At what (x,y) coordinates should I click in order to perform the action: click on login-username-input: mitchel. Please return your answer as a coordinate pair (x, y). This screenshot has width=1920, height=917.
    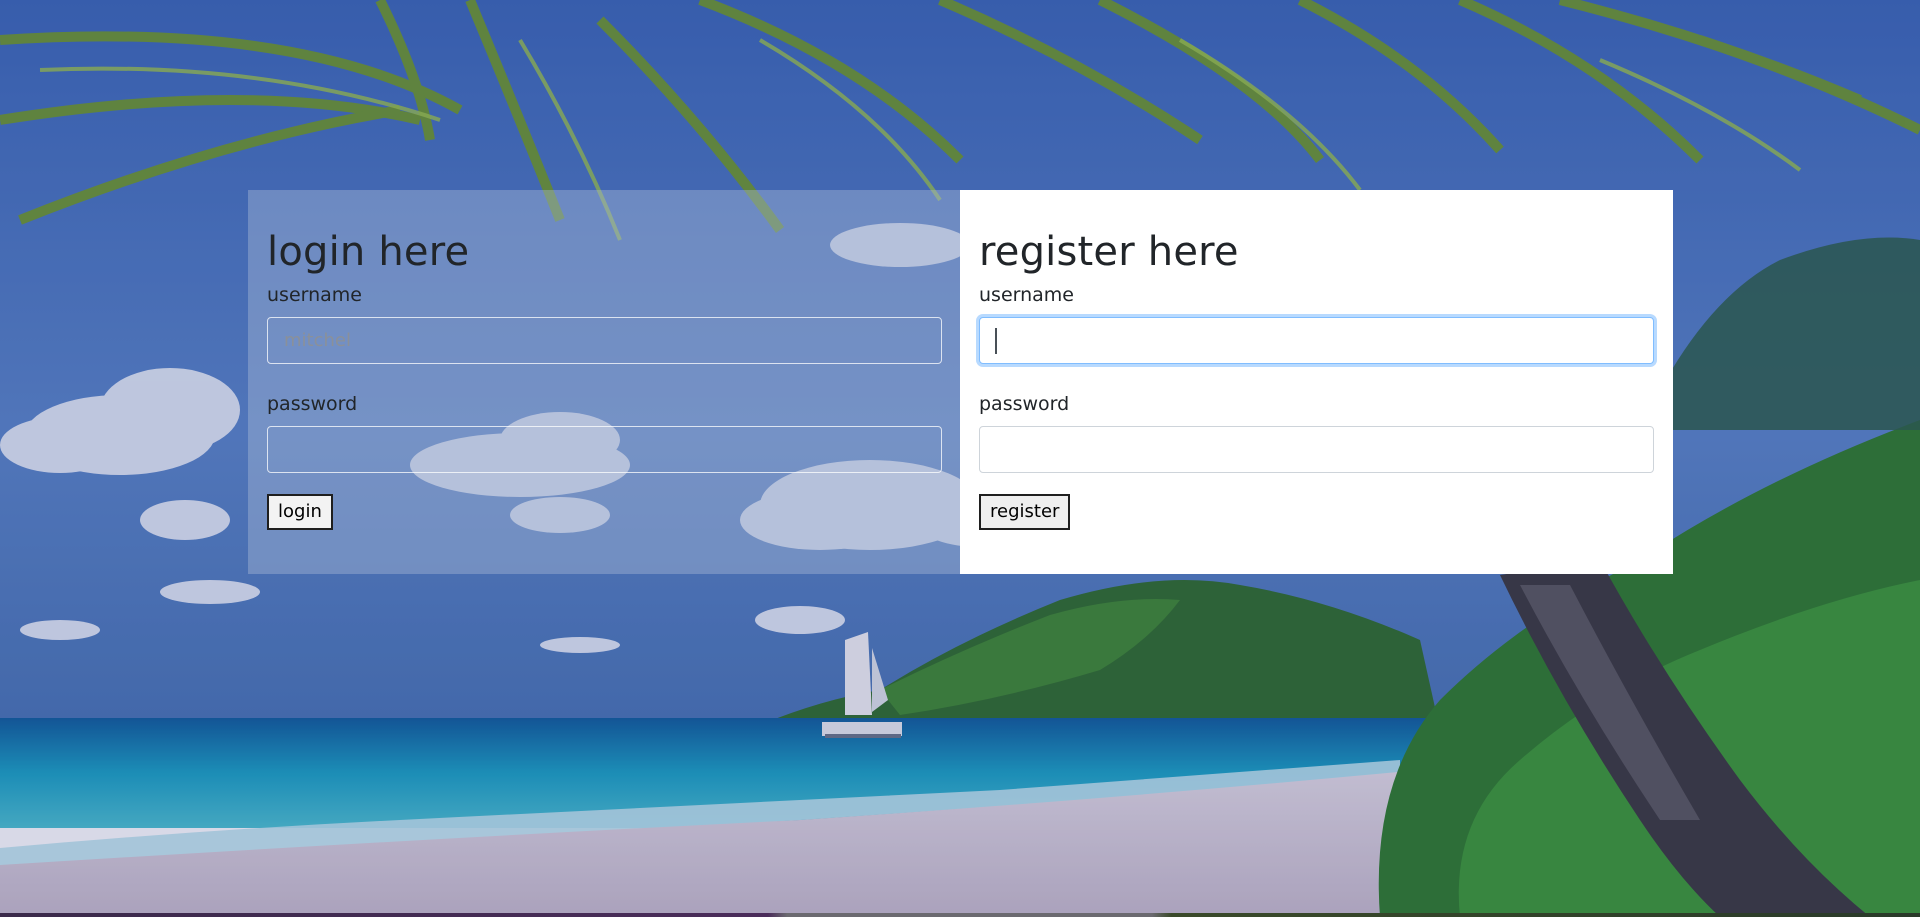
    Looking at the image, I should click on (604, 340).